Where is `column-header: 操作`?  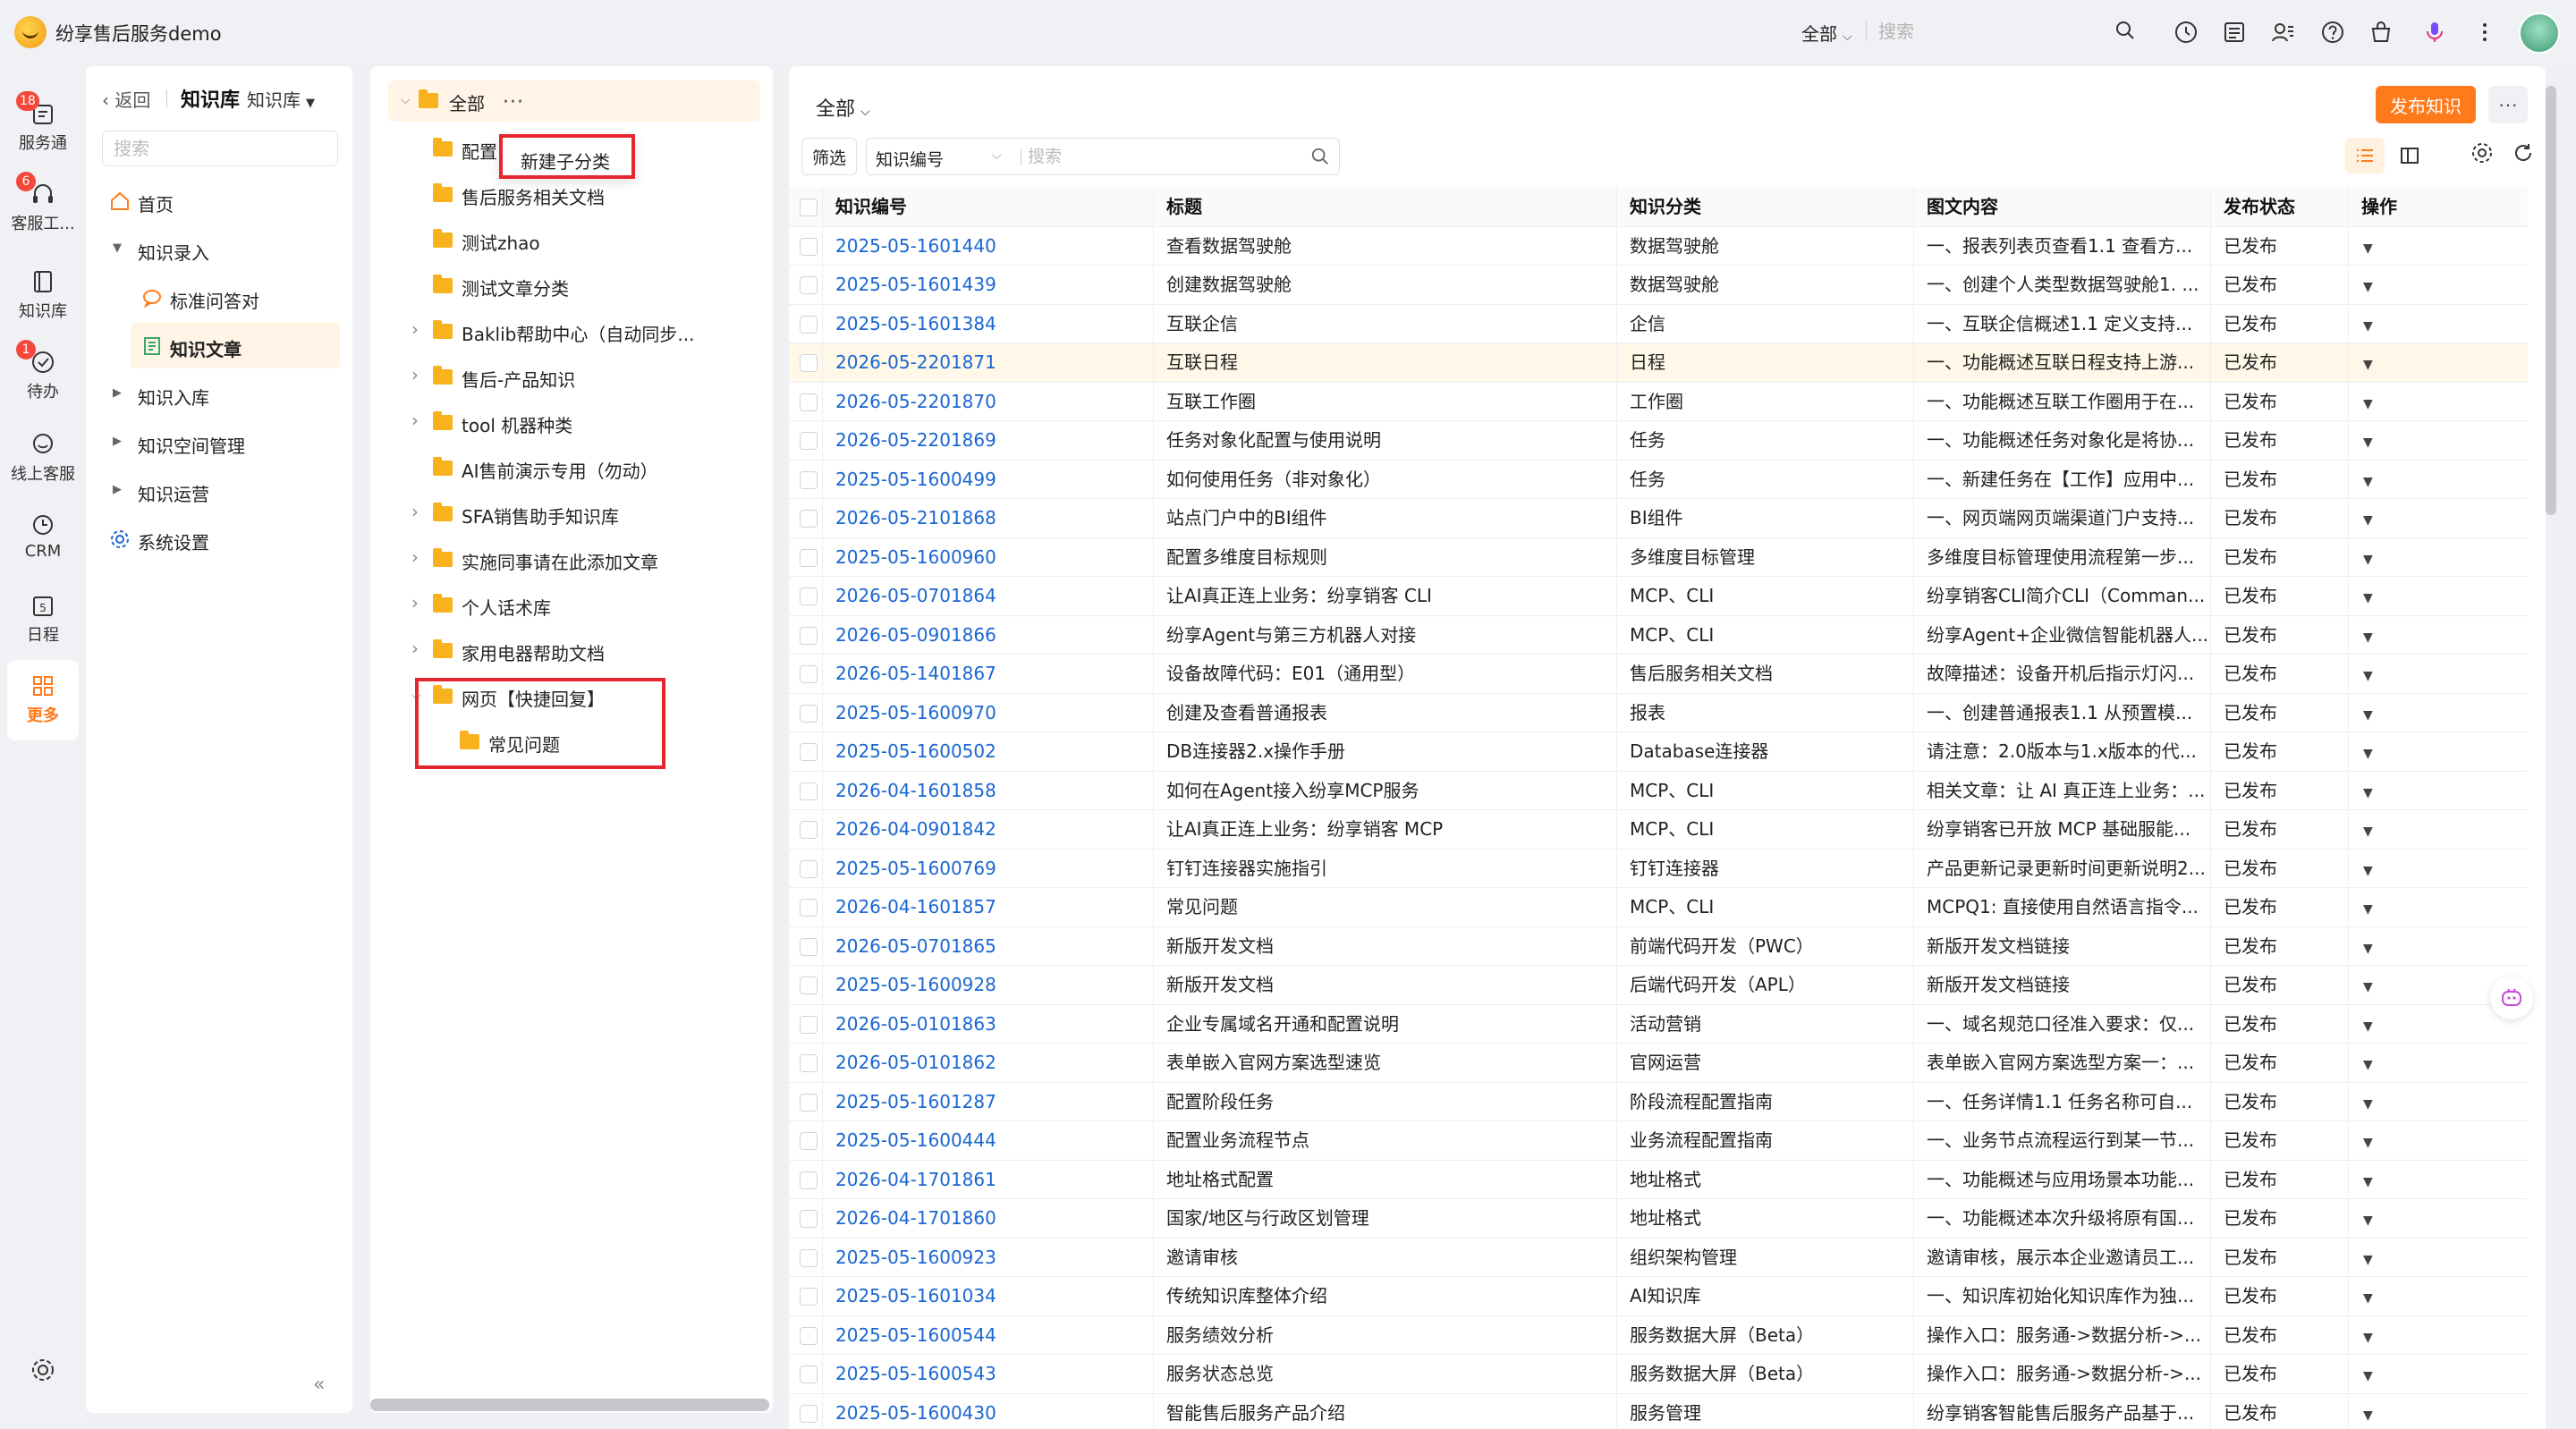
column-header: 操作 is located at coordinates (2438, 207).